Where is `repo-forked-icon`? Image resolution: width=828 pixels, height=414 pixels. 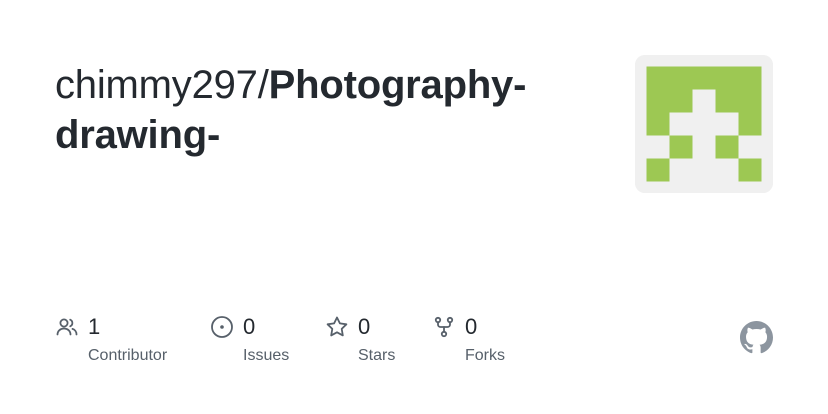
repo-forked-icon is located at coordinates (444, 327).